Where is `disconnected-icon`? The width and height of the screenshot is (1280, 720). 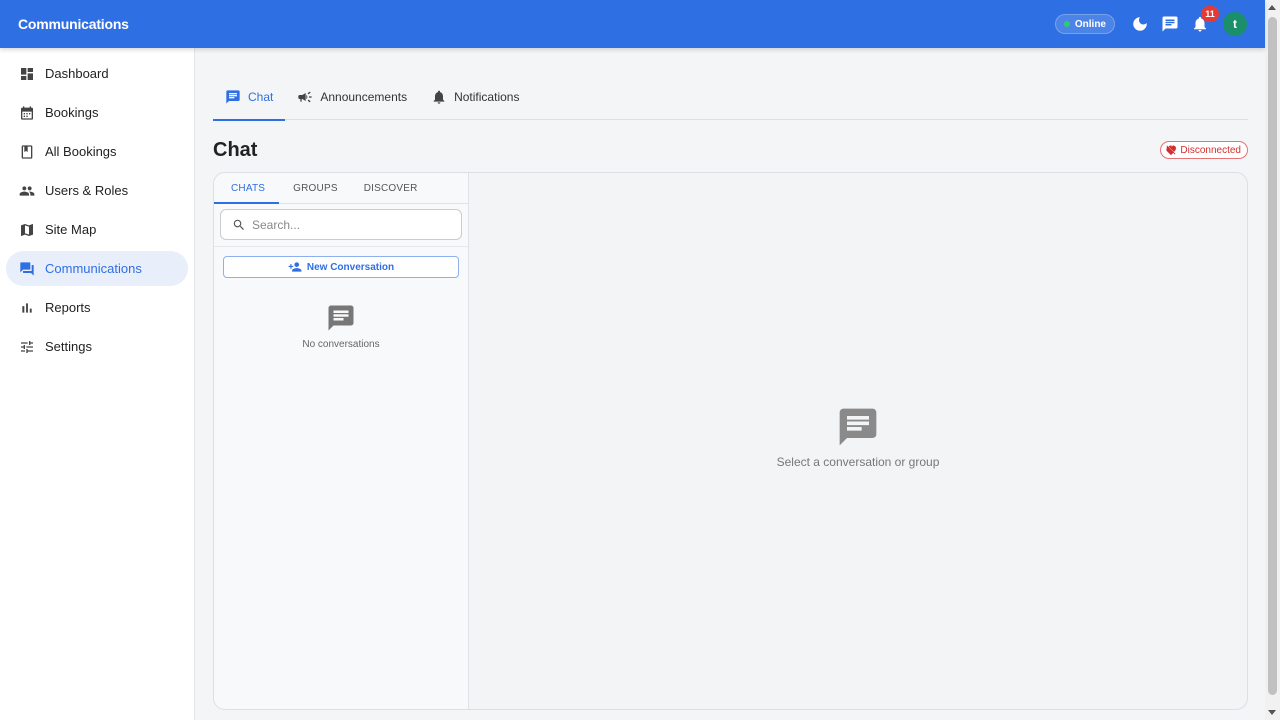
disconnected-icon is located at coordinates (1171, 150).